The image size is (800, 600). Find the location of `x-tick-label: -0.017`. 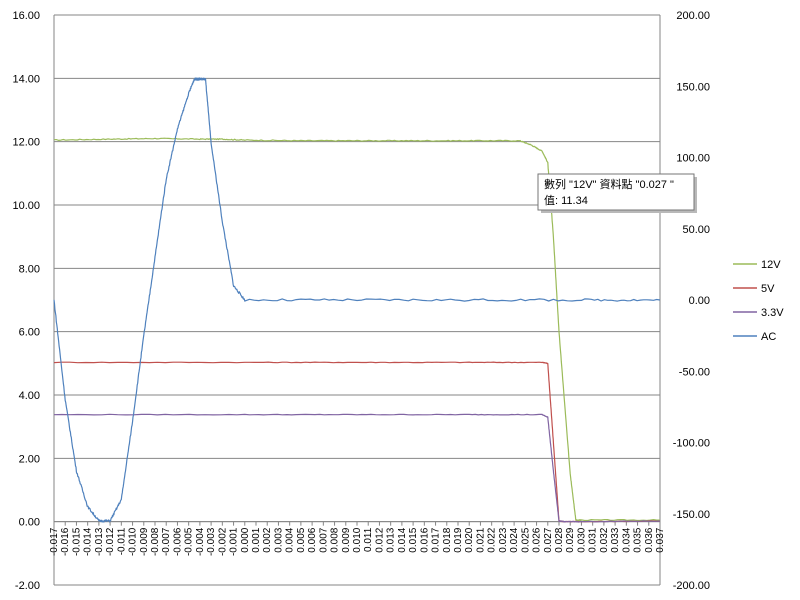

x-tick-label: -0.017 is located at coordinates (54, 541).